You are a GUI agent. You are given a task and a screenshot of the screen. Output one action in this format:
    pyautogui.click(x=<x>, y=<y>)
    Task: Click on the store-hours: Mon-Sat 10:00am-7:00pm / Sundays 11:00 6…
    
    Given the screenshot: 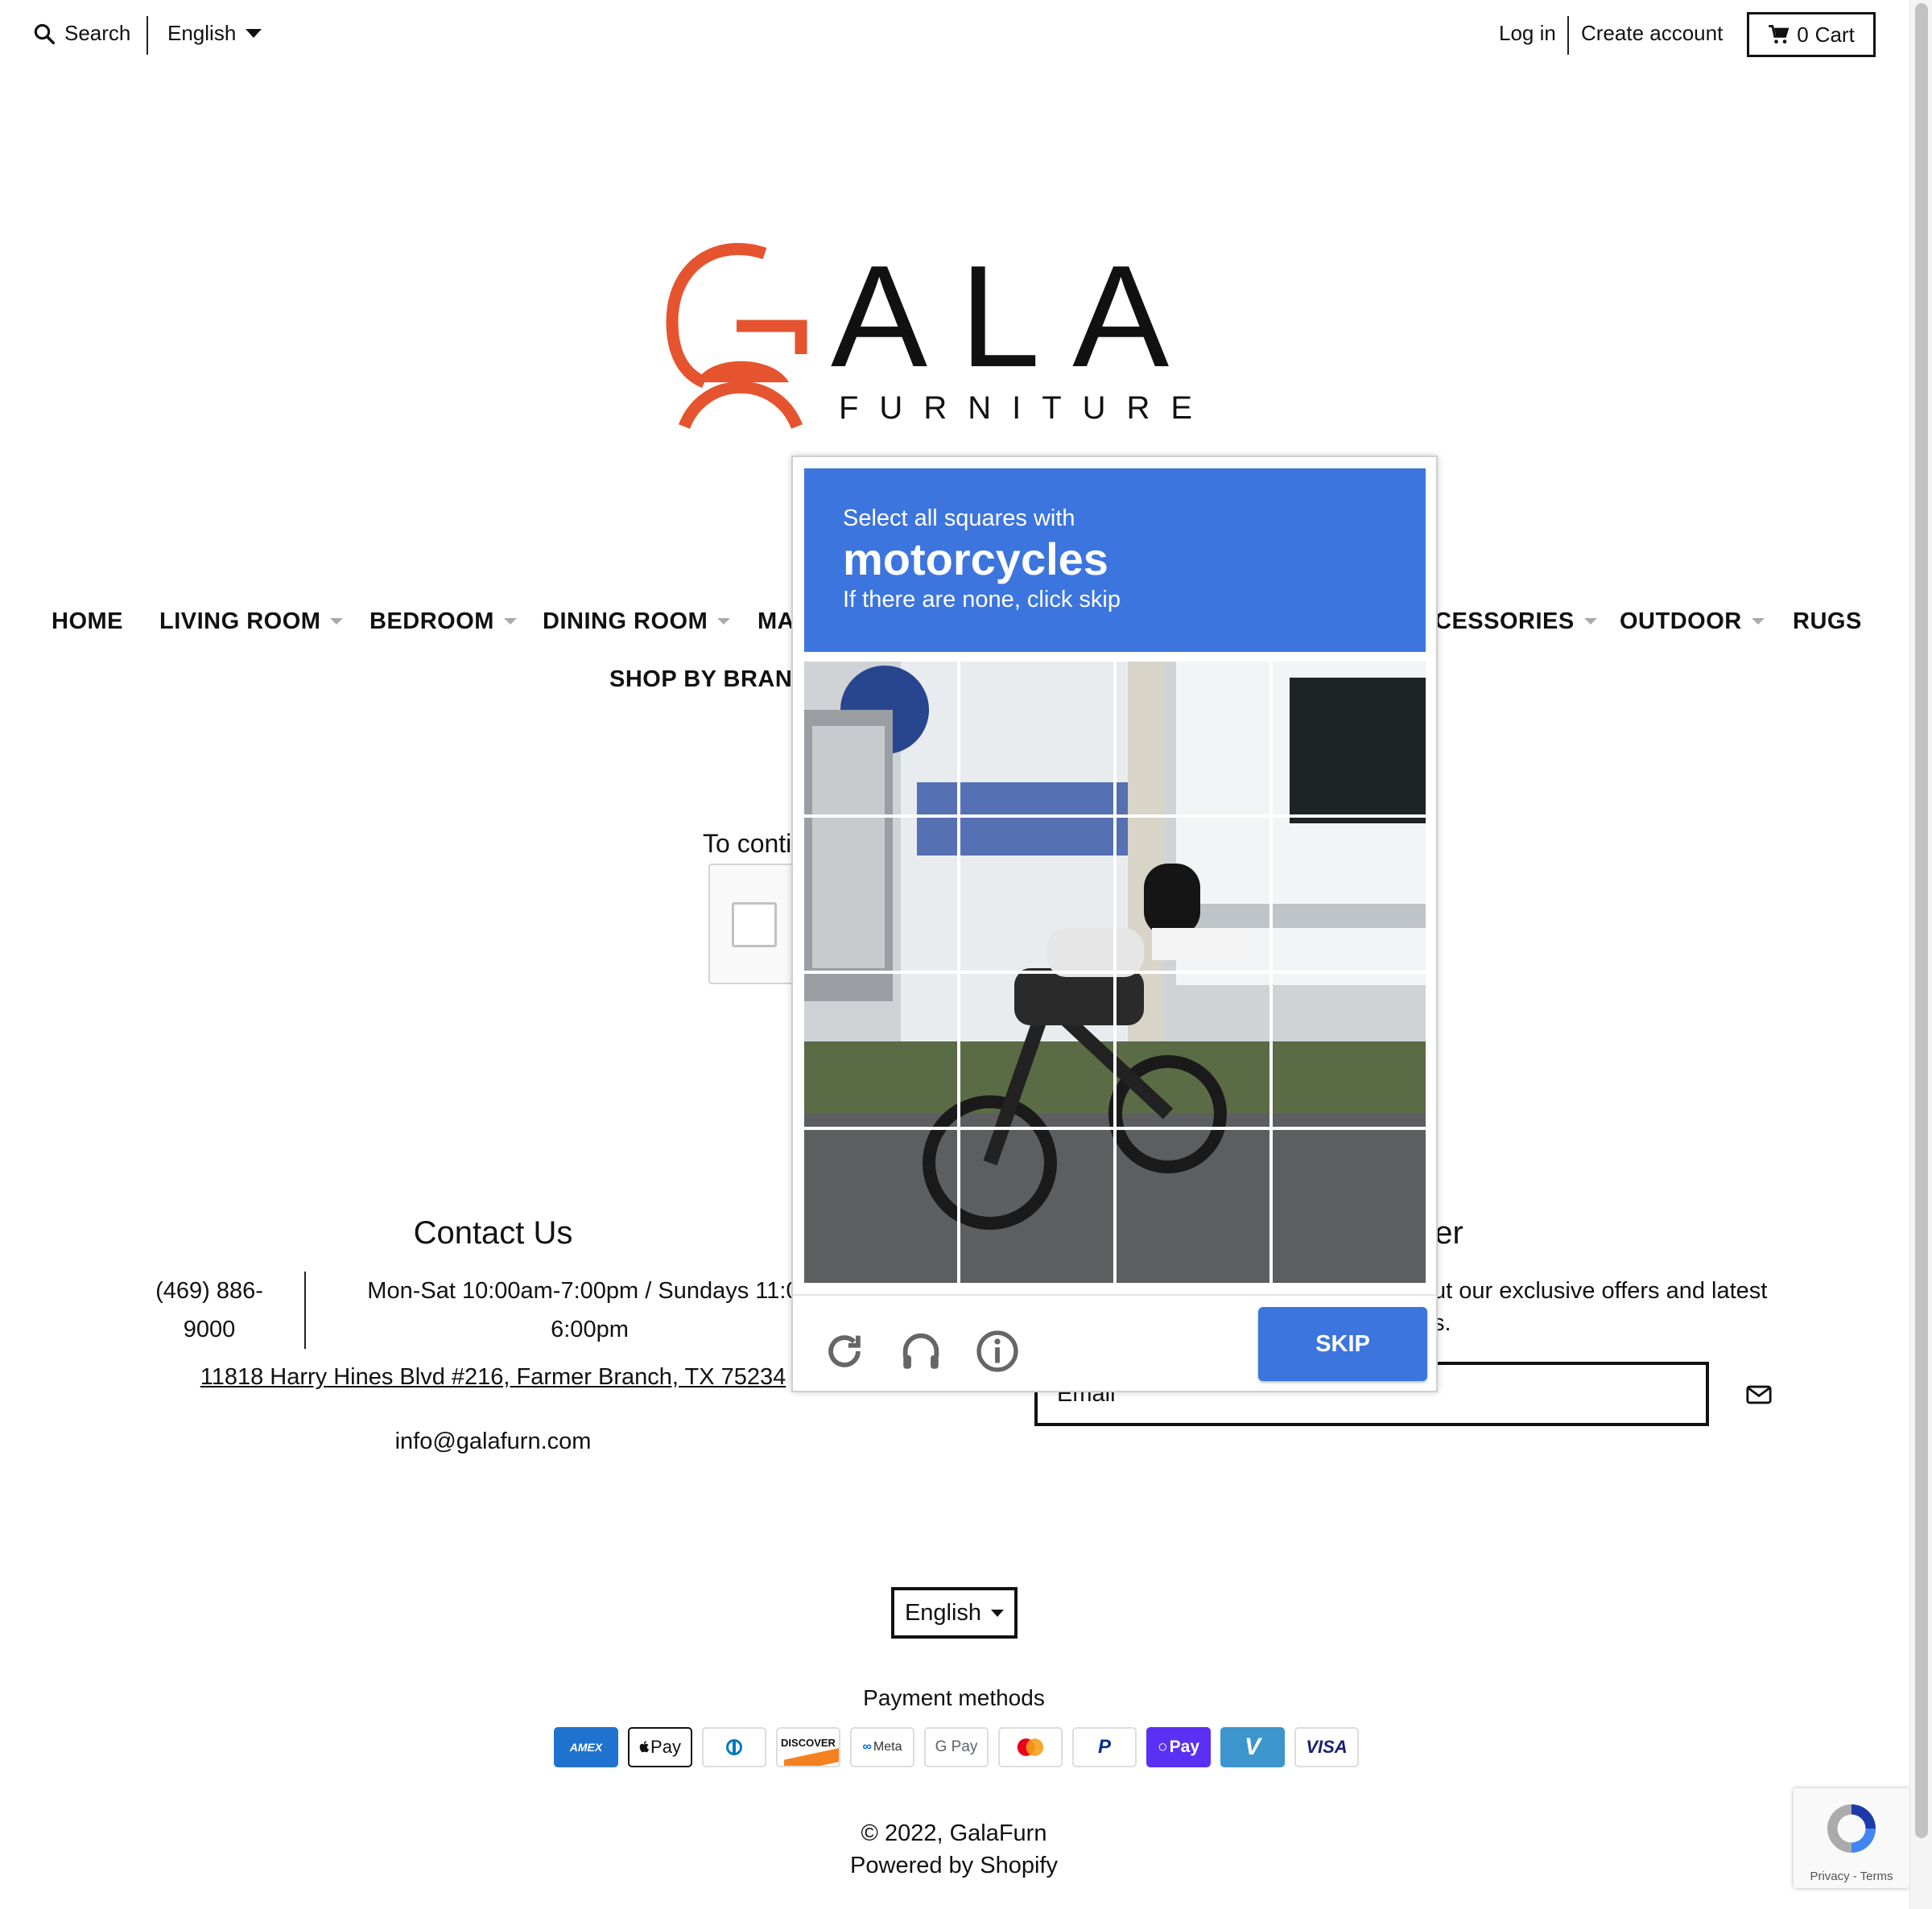 What is the action you would take?
    pyautogui.click(x=589, y=1311)
    